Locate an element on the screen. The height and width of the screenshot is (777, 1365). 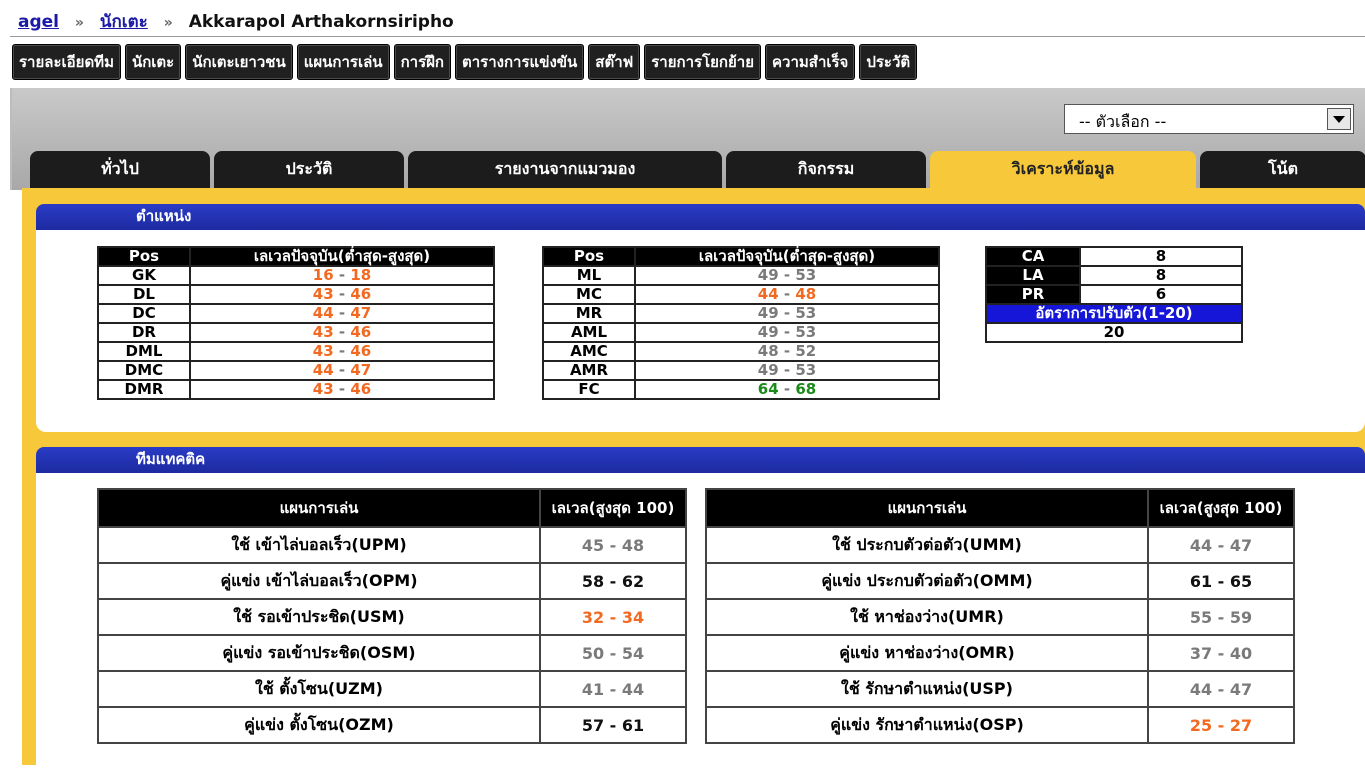
page-title: Akkarapol Arthakornsiripho is located at coordinates (321, 22).